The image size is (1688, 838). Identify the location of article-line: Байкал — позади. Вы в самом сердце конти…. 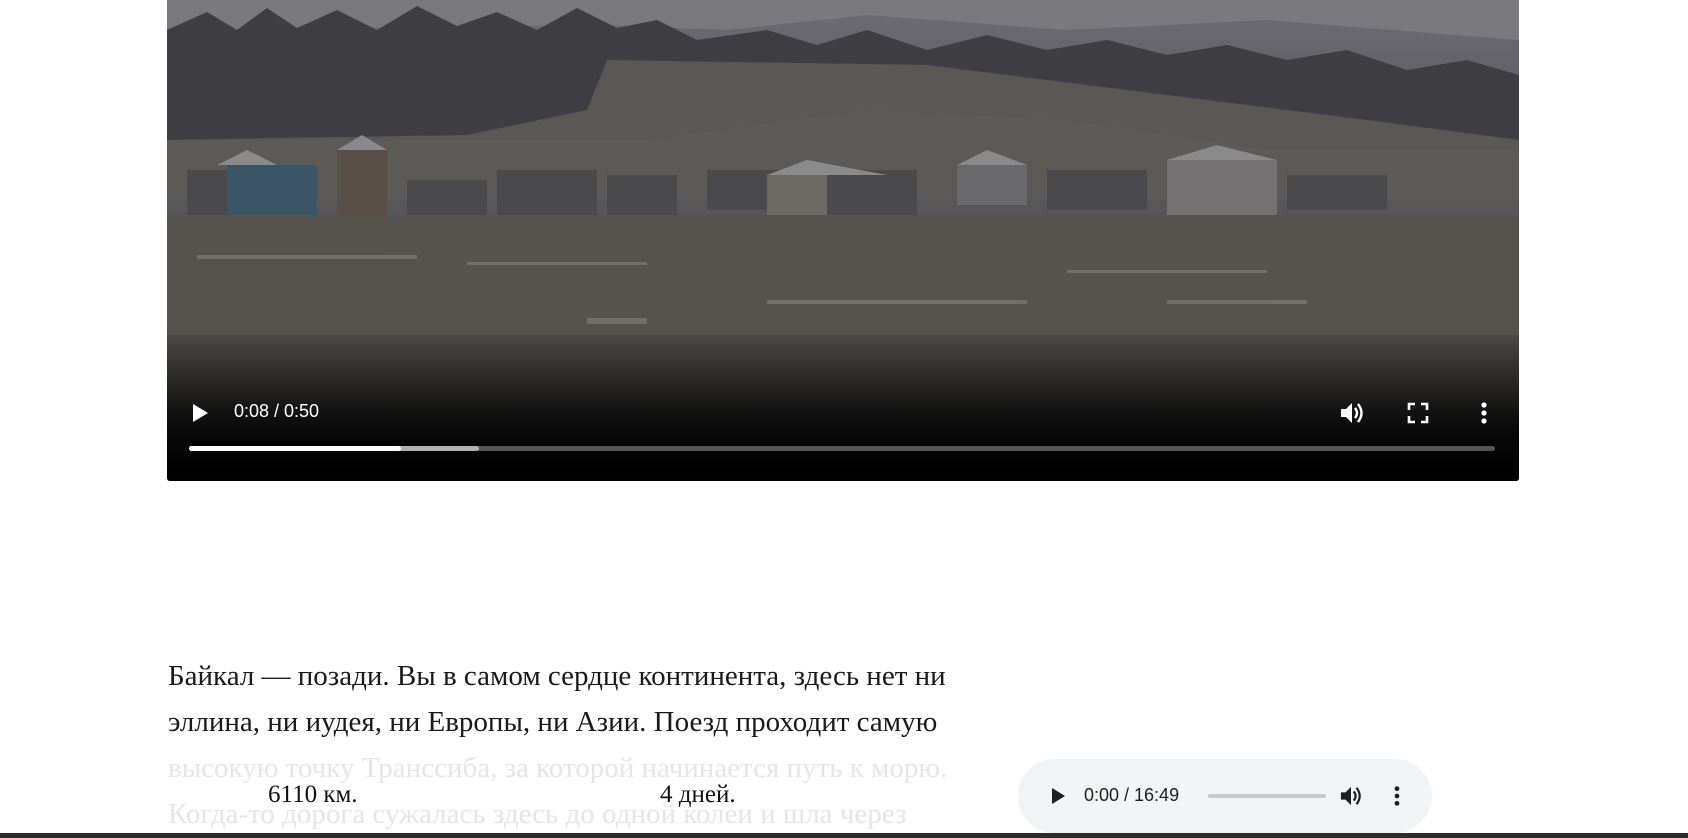
(557, 676).